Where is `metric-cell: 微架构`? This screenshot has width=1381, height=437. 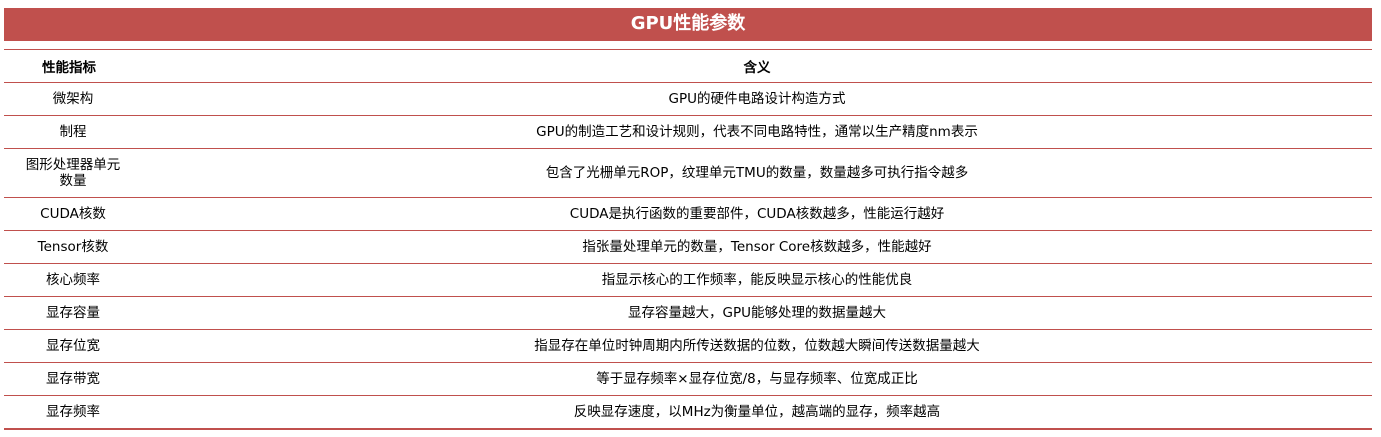
metric-cell: 微架构 is located at coordinates (73, 99).